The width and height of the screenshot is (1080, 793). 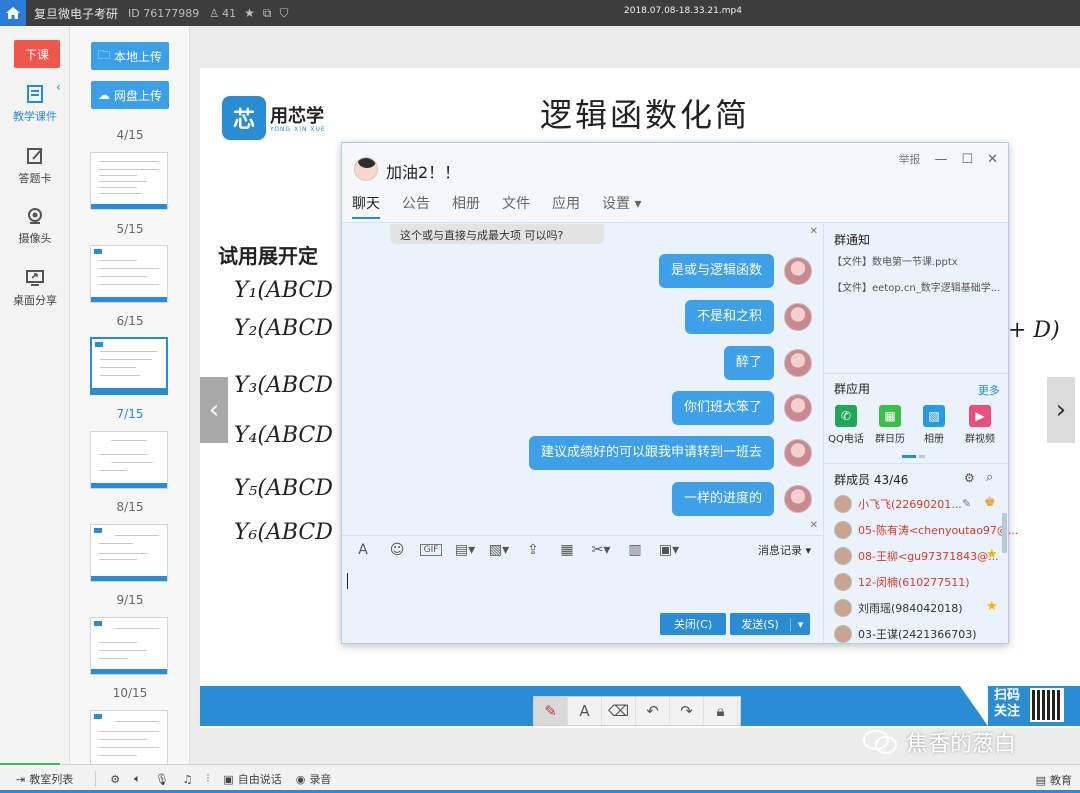 I want to click on microphone-icon: 🎙︎, so click(x=162, y=779).